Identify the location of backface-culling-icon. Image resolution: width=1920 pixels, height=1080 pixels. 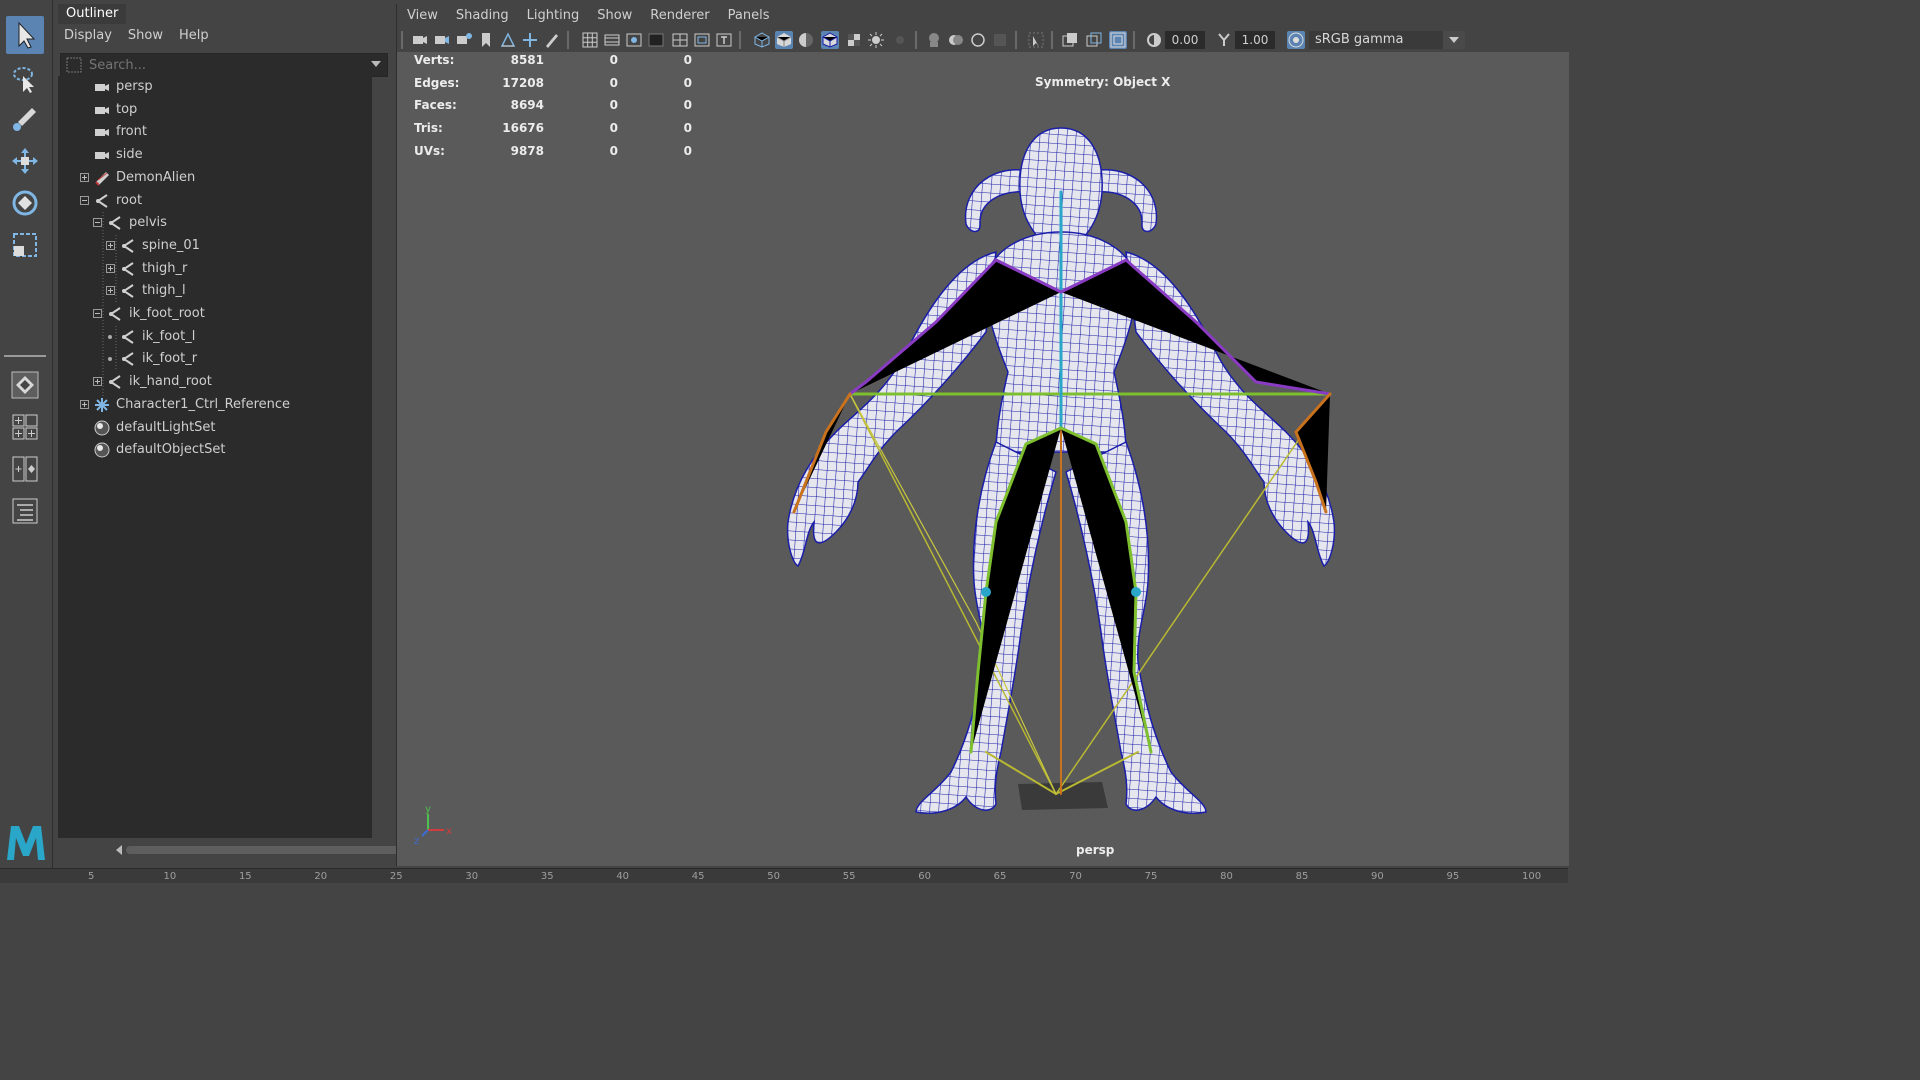
(1000, 40).